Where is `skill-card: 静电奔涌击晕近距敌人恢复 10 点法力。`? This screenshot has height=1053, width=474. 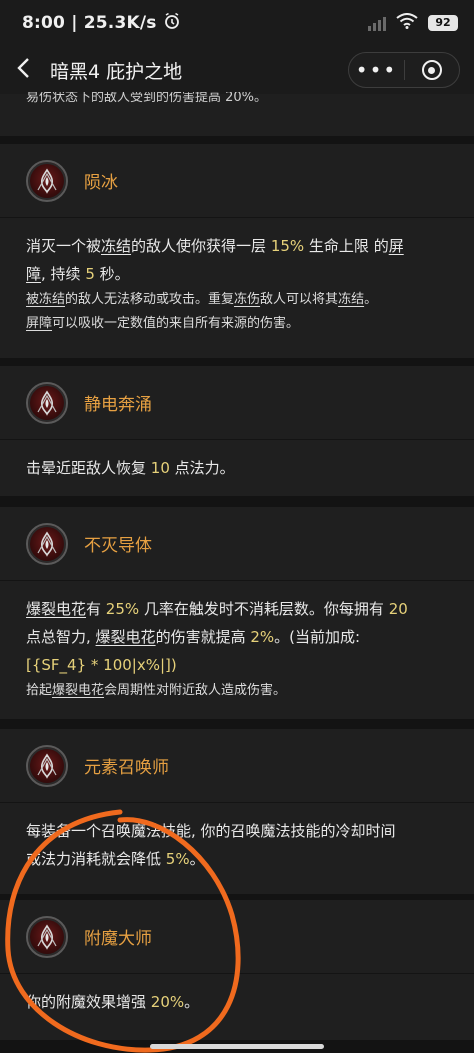 skill-card: 静电奔涌击晕近距敌人恢复 10 点法力。 is located at coordinates (237, 431).